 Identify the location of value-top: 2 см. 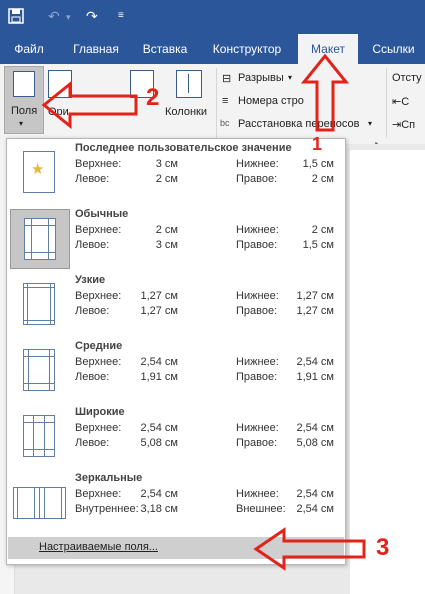
(166, 230).